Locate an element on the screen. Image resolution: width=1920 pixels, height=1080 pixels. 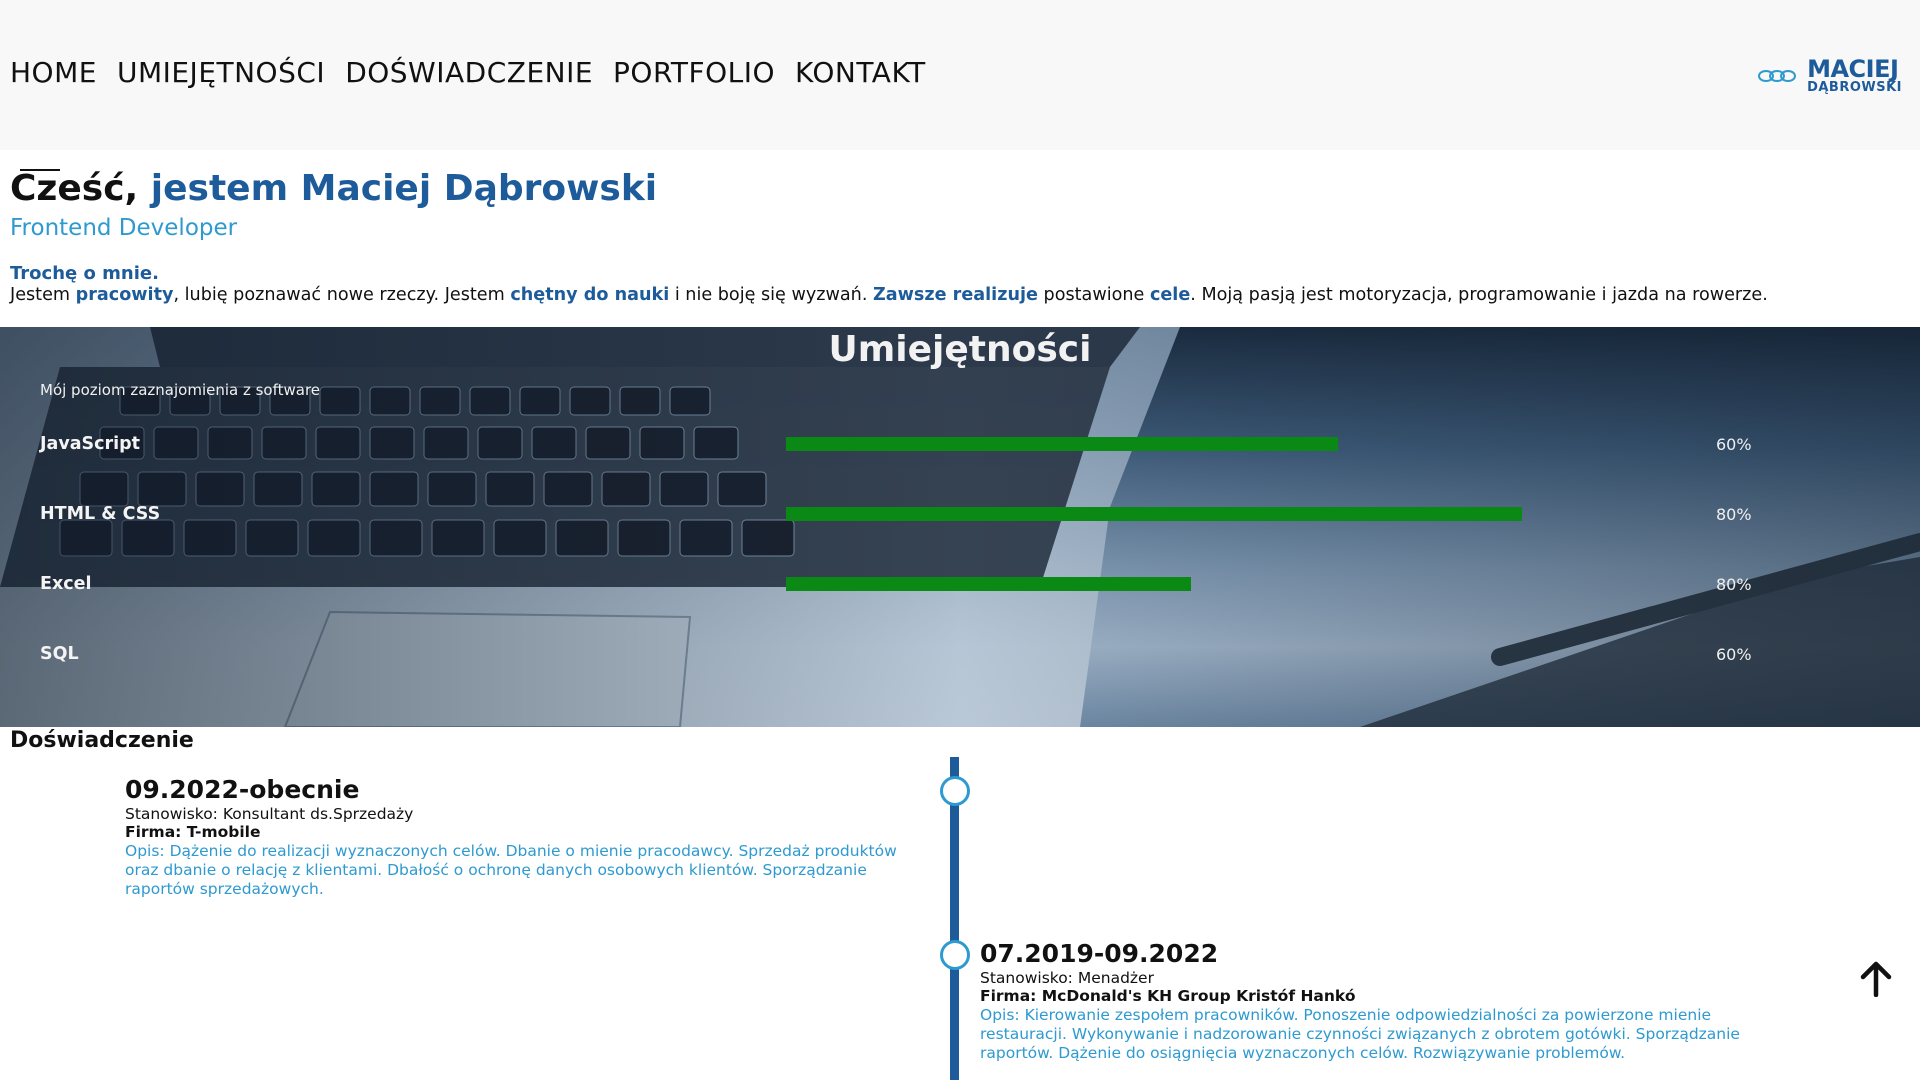
about-text-part: postawione is located at coordinates (1093, 295).